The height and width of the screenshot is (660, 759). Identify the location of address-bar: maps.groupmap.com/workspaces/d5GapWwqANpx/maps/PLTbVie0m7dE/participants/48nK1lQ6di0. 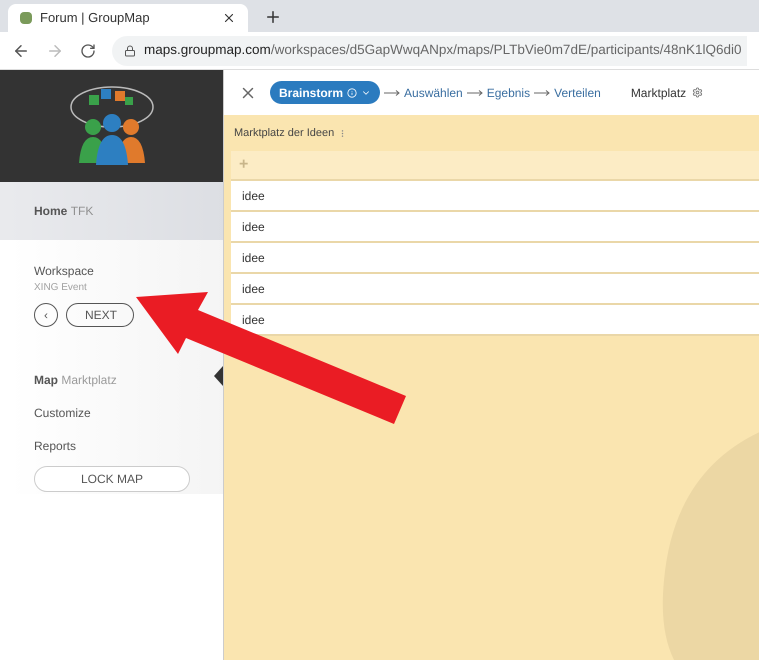
(429, 51).